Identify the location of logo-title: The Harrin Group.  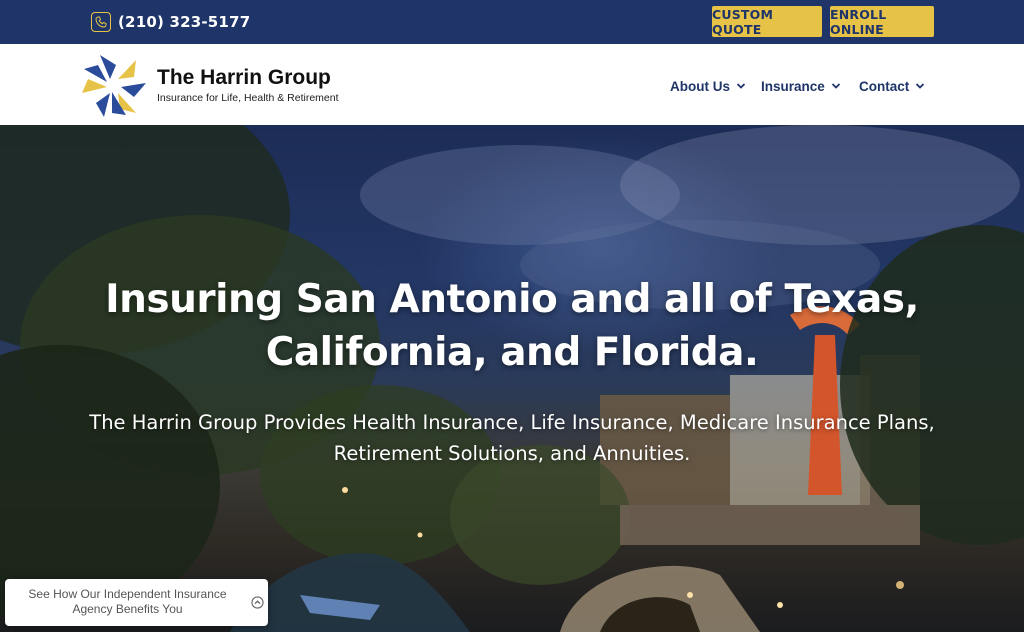
(244, 77).